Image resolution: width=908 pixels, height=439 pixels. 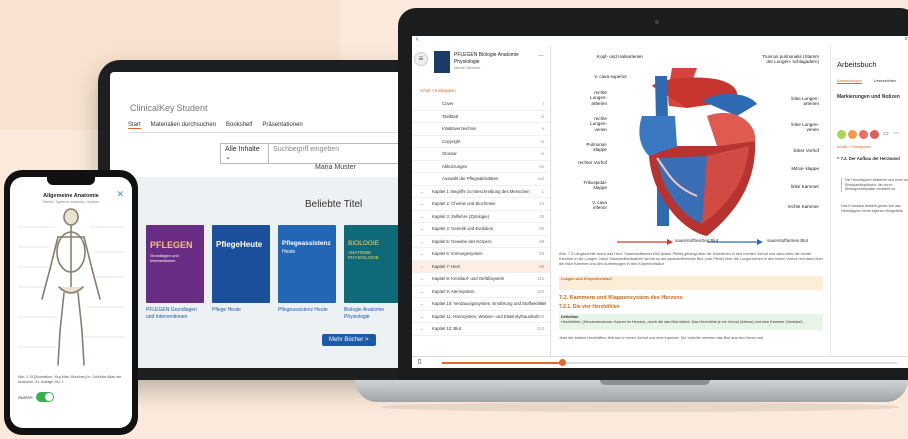 What do you see at coordinates (245, 153) in the screenshot?
I see `search-filter-select: Alle Inhalte ⌄` at bounding box center [245, 153].